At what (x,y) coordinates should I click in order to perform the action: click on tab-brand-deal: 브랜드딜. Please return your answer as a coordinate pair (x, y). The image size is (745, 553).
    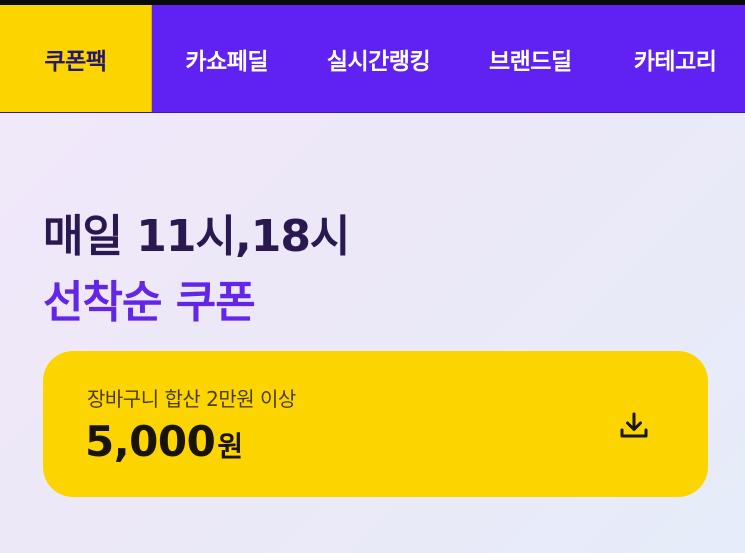
    Looking at the image, I should click on (530, 58).